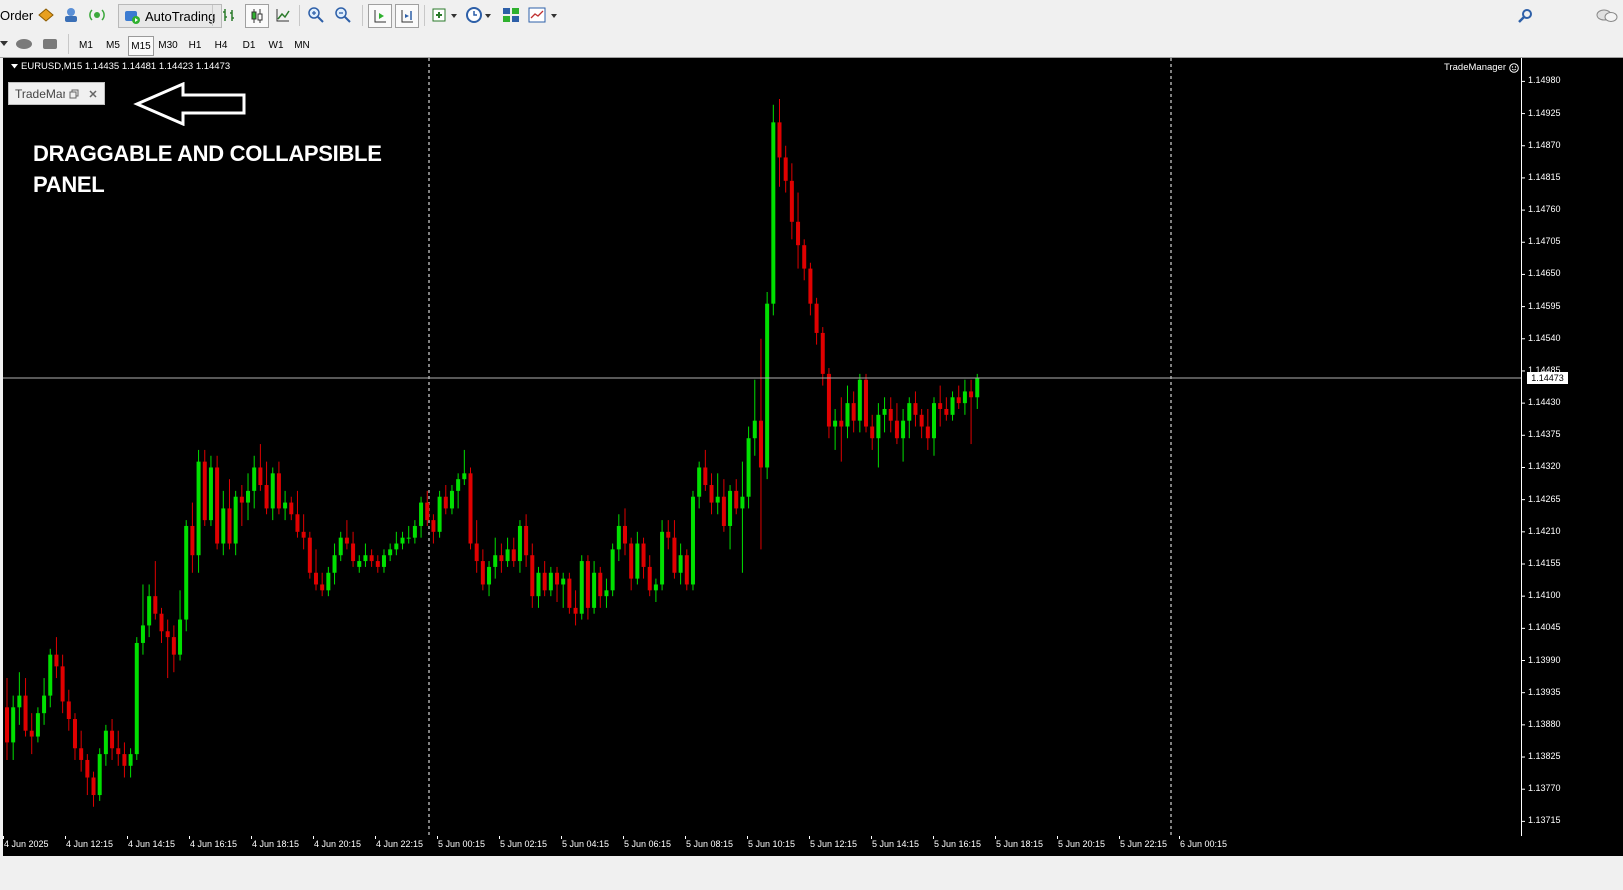 This screenshot has width=1623, height=890. What do you see at coordinates (283, 15) in the screenshot?
I see `line-chart-icon` at bounding box center [283, 15].